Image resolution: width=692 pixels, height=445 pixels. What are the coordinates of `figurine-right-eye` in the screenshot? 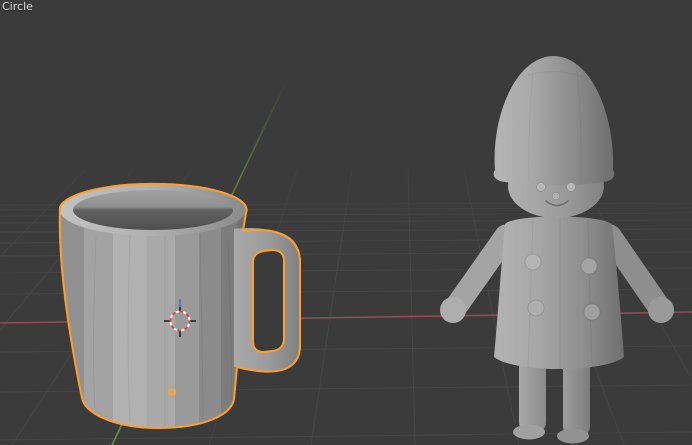 It's located at (571, 187).